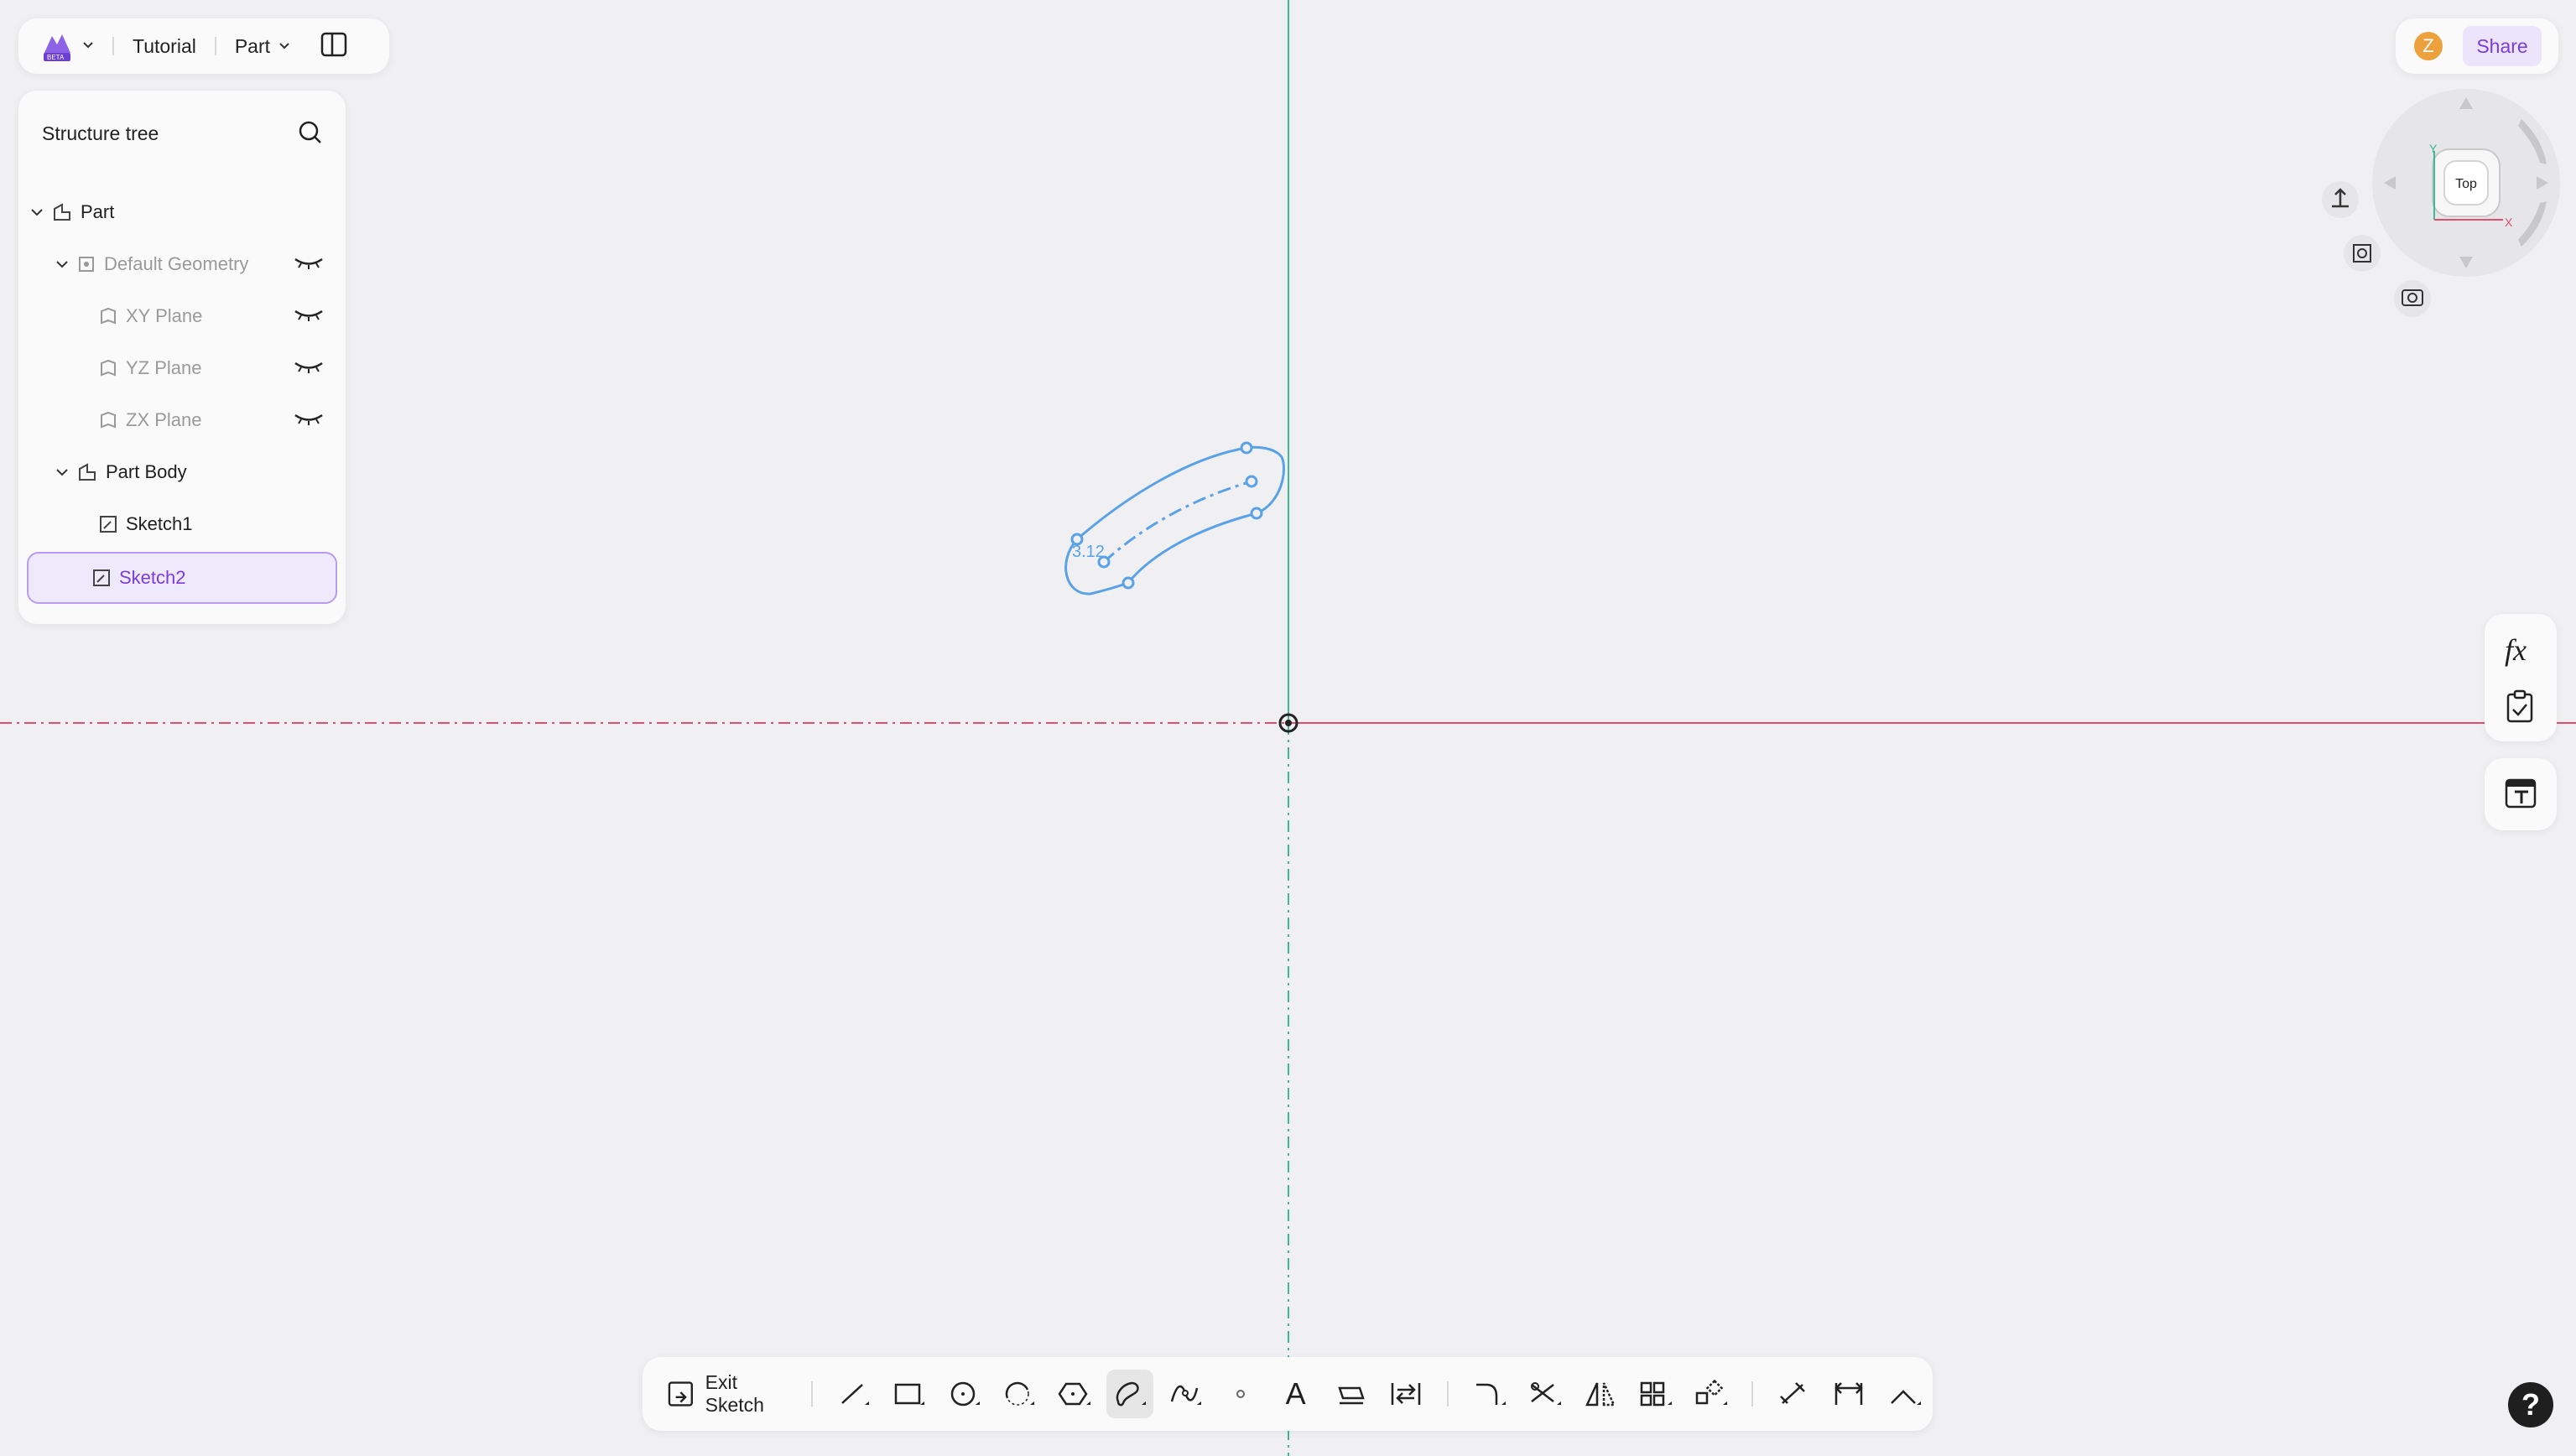 The height and width of the screenshot is (1456, 2576). Describe the element at coordinates (100, 133) in the screenshot. I see `structure-tree-title: Structure tree` at that location.